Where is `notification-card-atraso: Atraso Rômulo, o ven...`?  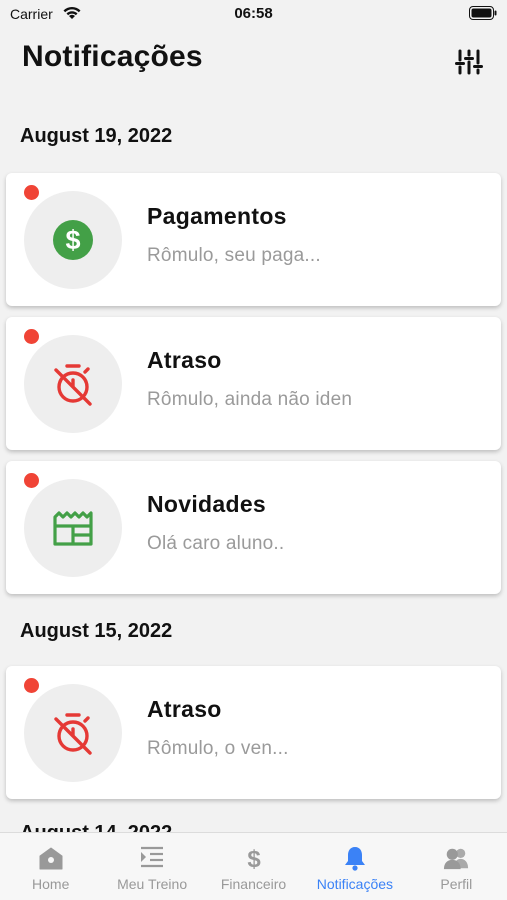 notification-card-atraso: Atraso Rômulo, o ven... is located at coordinates (253, 732).